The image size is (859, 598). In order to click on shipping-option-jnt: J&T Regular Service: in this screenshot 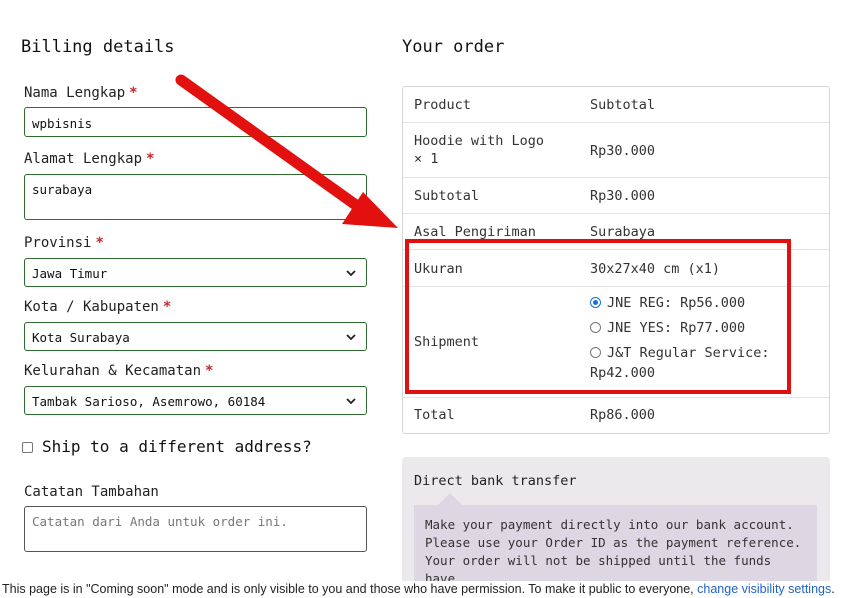, I will do `click(688, 353)`.